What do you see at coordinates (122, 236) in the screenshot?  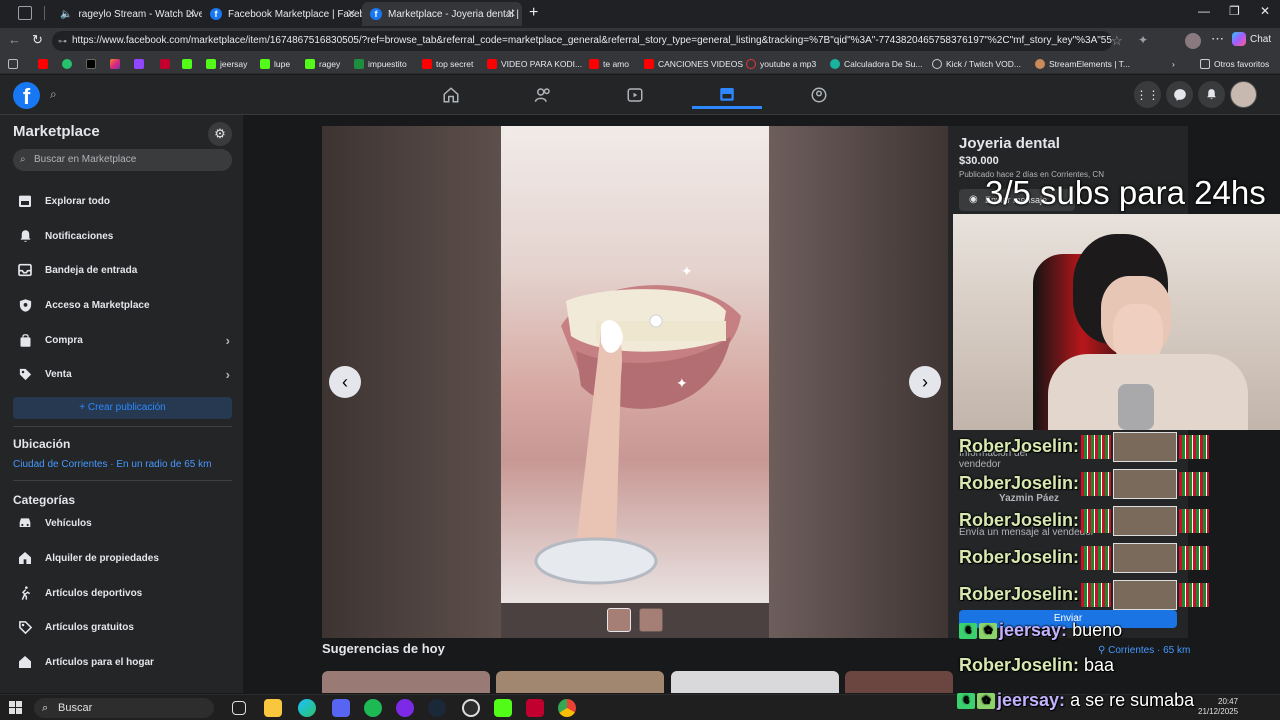 I see `sidebar-item-notificaciones: Notificaciones` at bounding box center [122, 236].